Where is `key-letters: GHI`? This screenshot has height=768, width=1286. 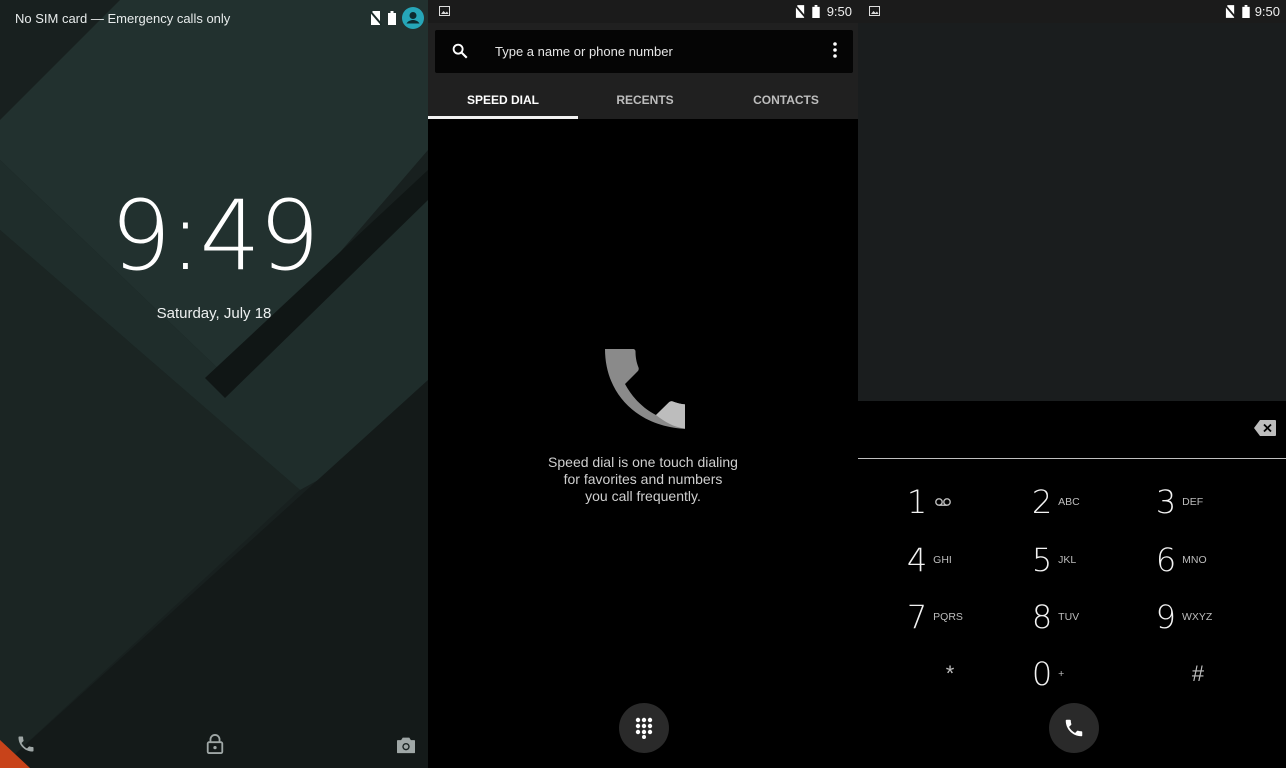 key-letters: GHI is located at coordinates (942, 560).